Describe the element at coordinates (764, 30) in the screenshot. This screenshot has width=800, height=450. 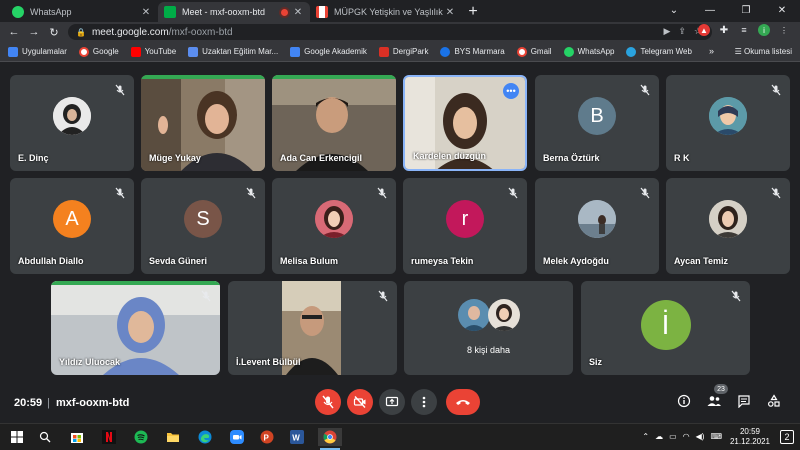
I see `profile-avatar: i` at that location.